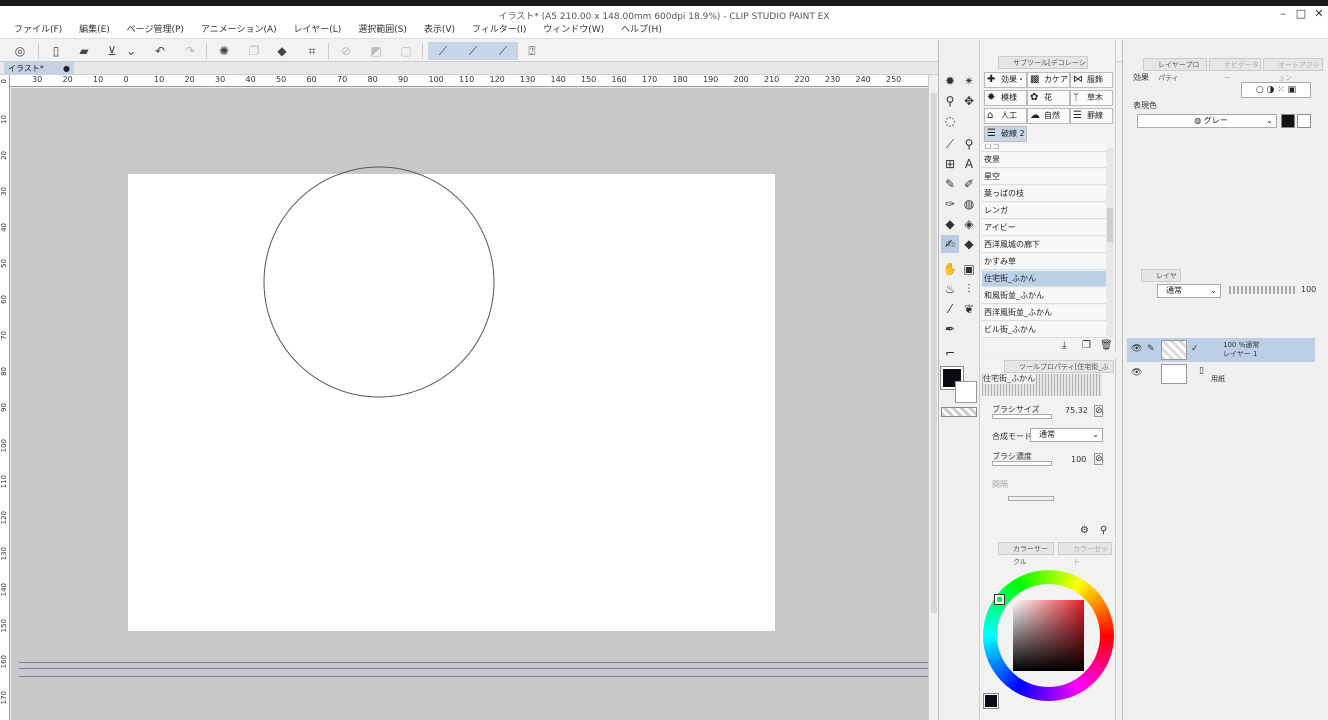 The width and height of the screenshot is (1328, 720). I want to click on ruler-icon: ⫶, so click(969, 289).